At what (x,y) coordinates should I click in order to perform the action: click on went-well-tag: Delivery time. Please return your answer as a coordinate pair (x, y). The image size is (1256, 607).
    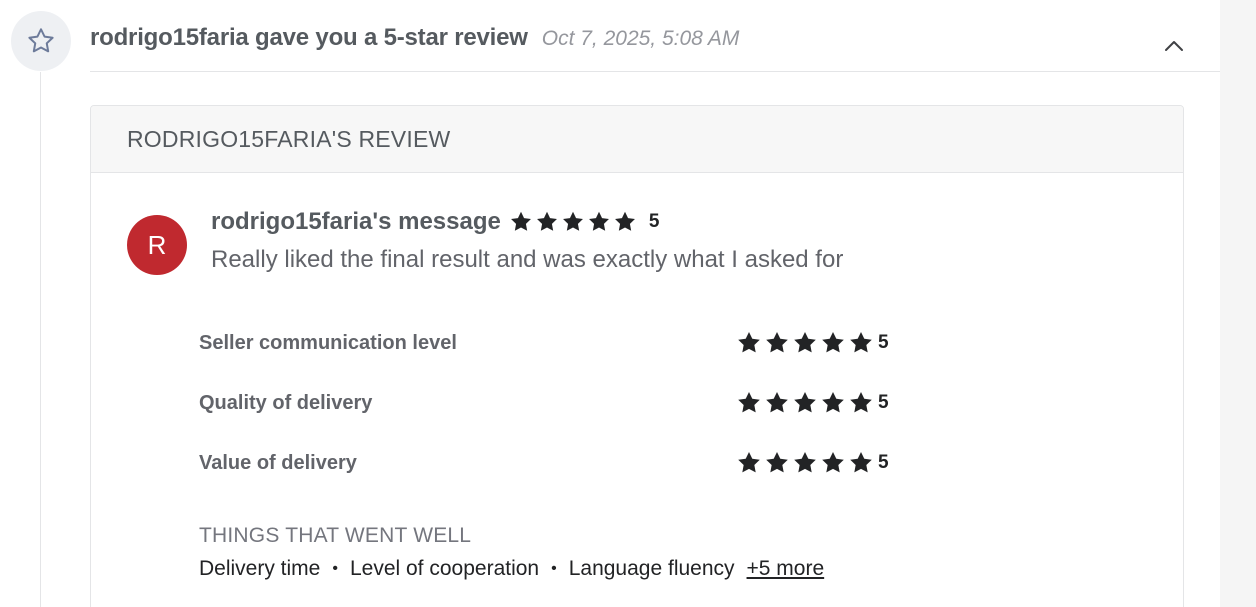
    Looking at the image, I should click on (260, 568).